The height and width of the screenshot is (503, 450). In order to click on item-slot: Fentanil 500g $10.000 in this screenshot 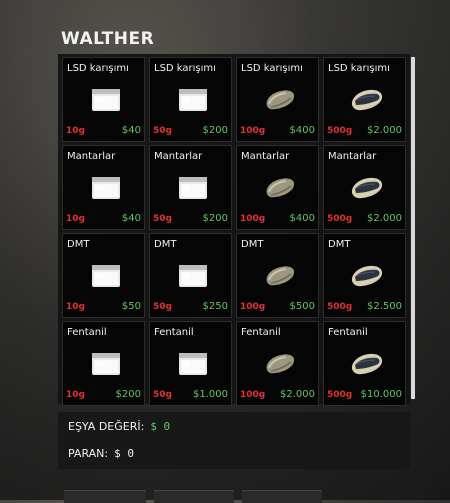, I will do `click(364, 363)`.